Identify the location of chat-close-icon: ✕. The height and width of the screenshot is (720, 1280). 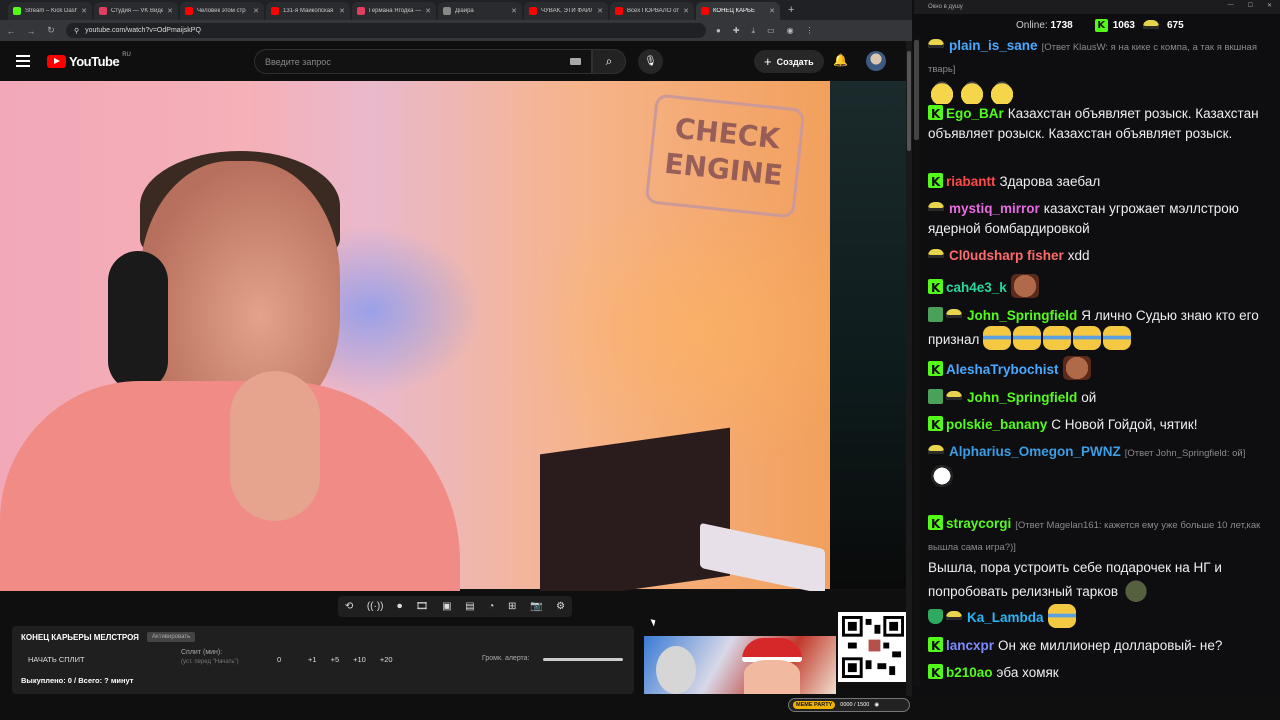
(1269, 5).